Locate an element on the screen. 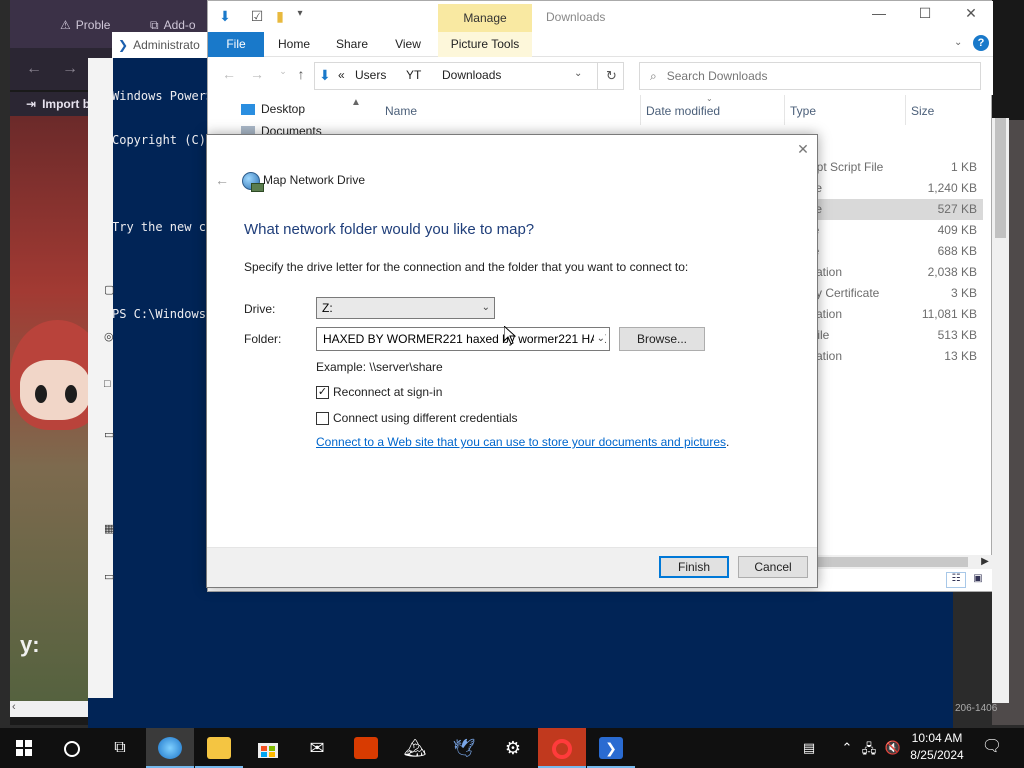 Image resolution: width=1024 pixels, height=768 pixels. help-icon: ? is located at coordinates (981, 43).